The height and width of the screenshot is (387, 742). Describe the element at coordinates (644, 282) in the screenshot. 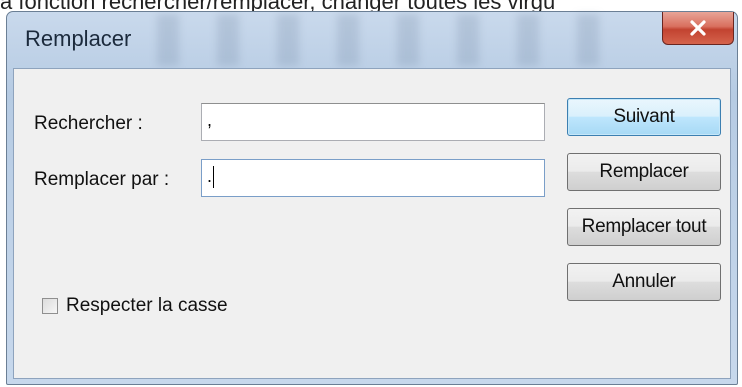

I see `cancel-button: Annuler` at that location.